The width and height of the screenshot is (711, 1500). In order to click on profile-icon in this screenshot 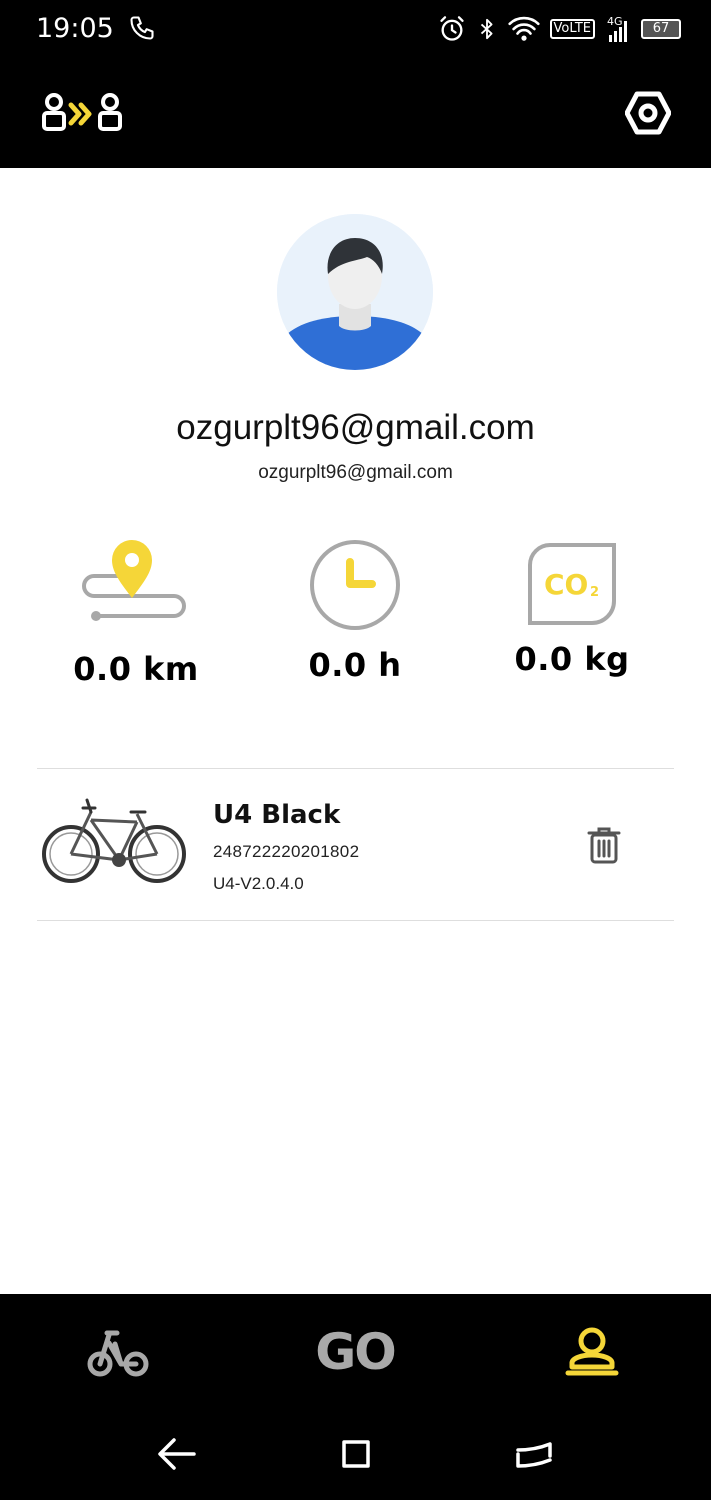, I will do `click(592, 1351)`.